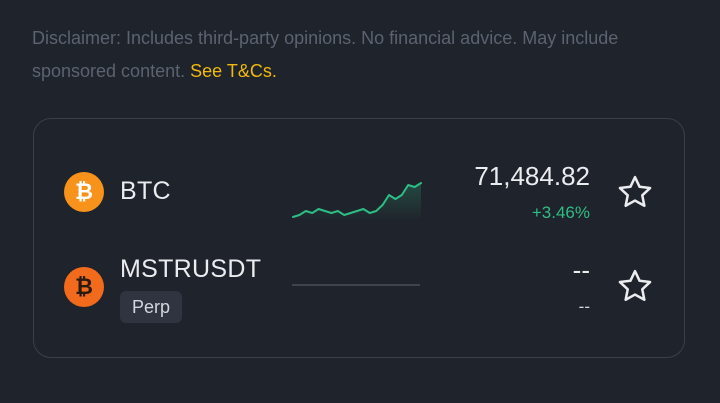 The height and width of the screenshot is (403, 720). Describe the element at coordinates (233, 71) in the screenshot. I see `terms-link: See T&Cs.` at that location.